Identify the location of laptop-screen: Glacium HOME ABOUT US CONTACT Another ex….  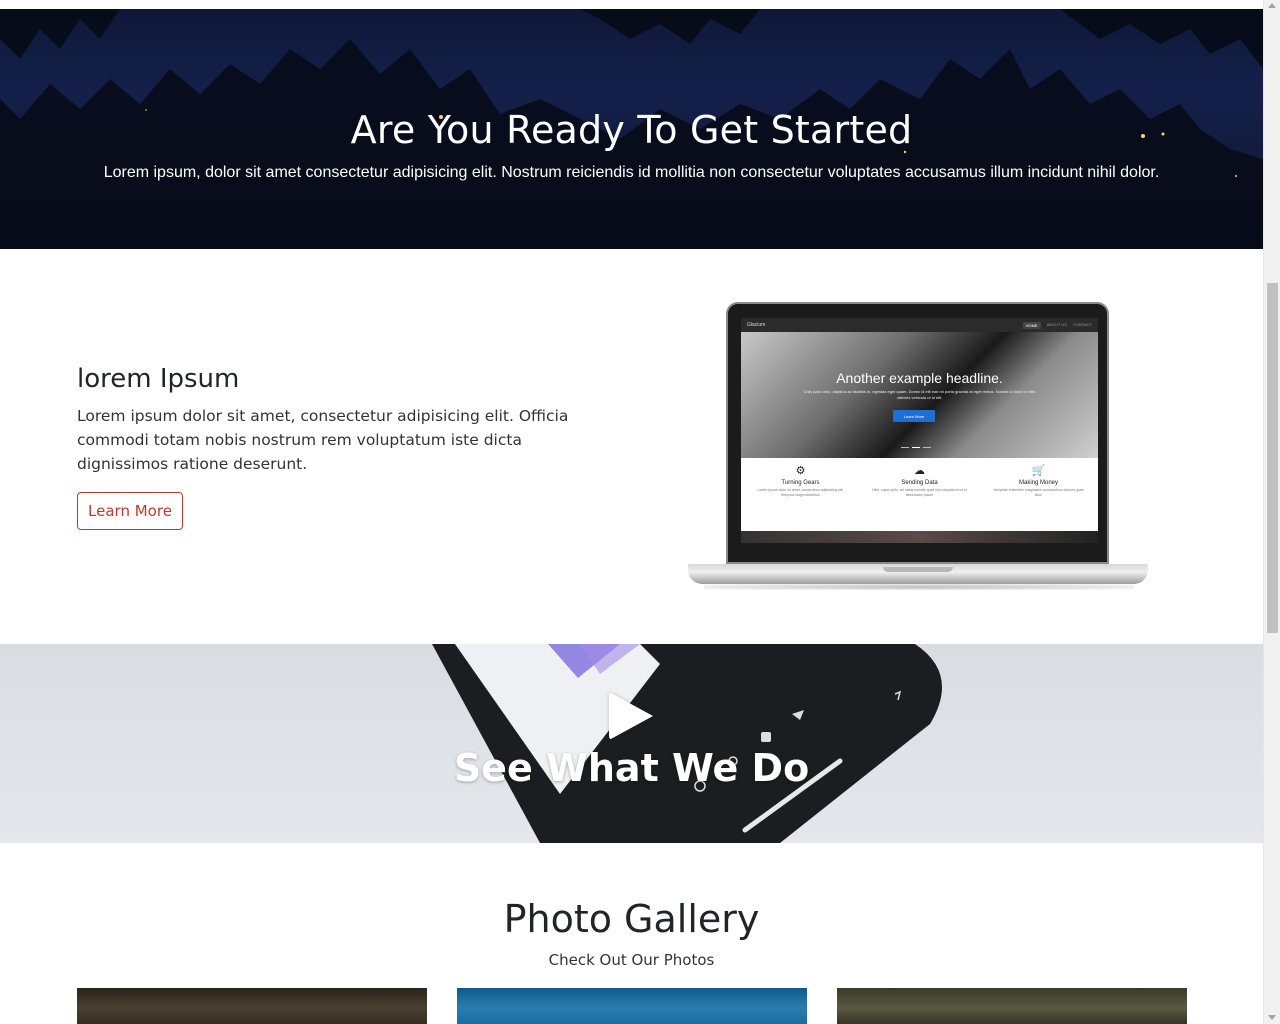
(919, 430).